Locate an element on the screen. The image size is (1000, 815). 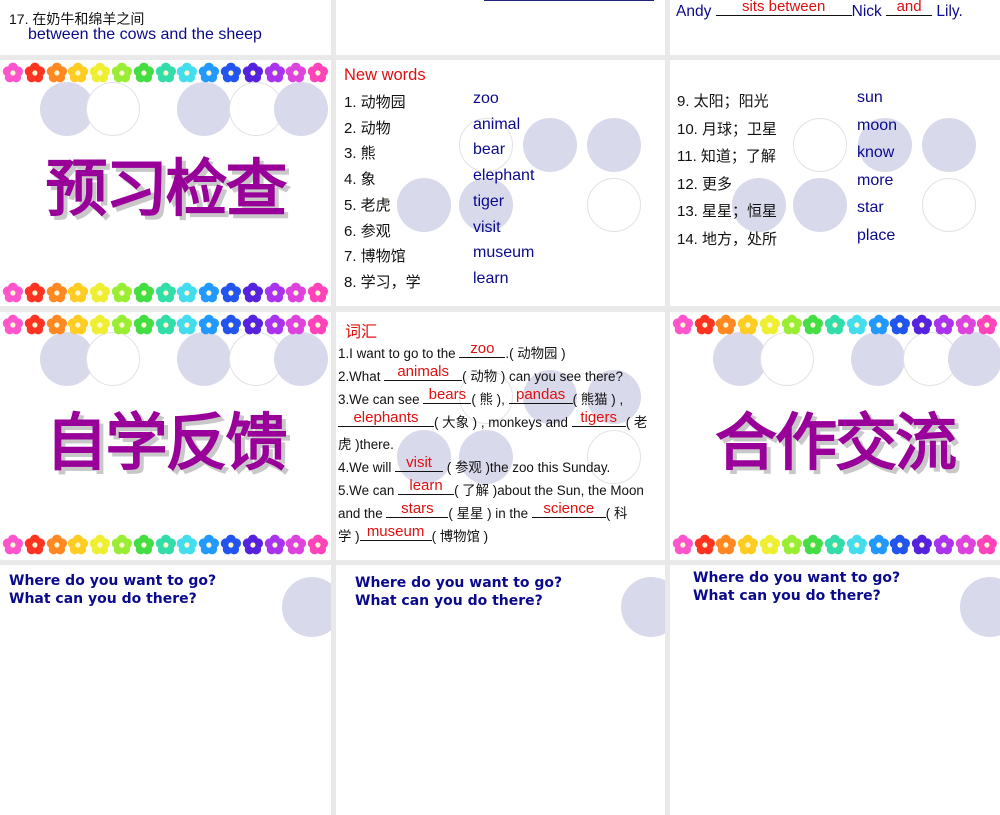
exercise-line-4: elephants( 大象 ) , monkeys and tigers( 老 is located at coordinates (501, 422).